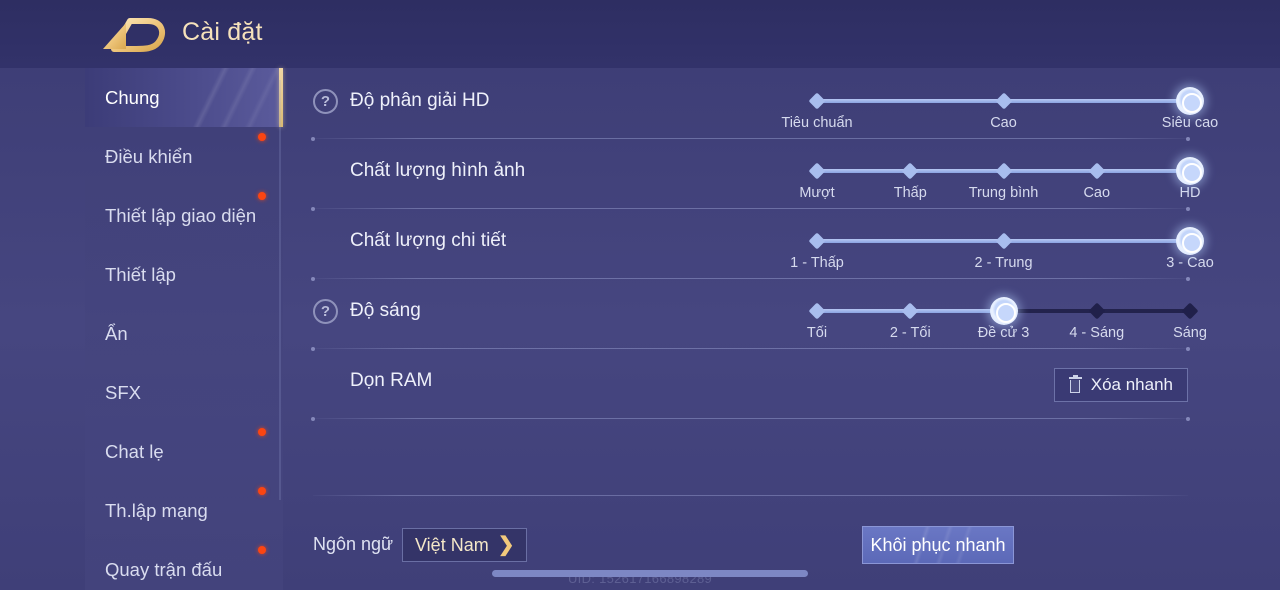 This screenshot has width=1280, height=590. Describe the element at coordinates (420, 100) in the screenshot. I see `setting-row-label: Độ phân giải HD` at that location.